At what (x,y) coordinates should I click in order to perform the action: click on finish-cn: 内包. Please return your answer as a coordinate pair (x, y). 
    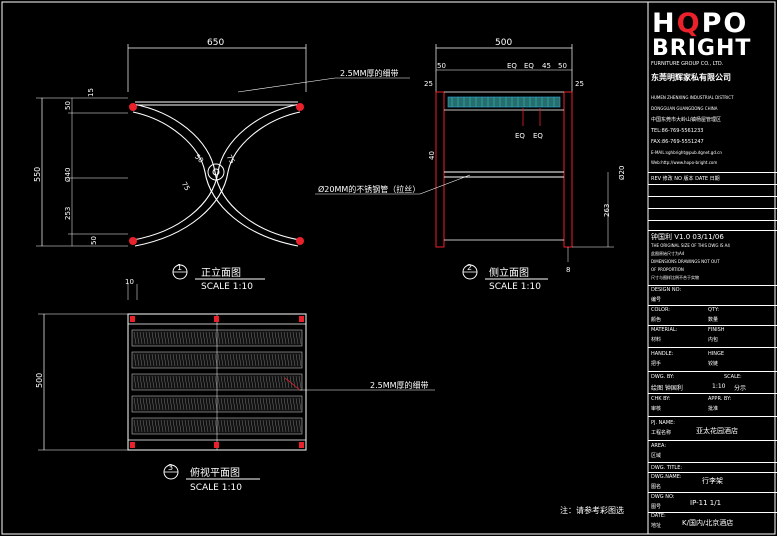
    Looking at the image, I should click on (713, 340).